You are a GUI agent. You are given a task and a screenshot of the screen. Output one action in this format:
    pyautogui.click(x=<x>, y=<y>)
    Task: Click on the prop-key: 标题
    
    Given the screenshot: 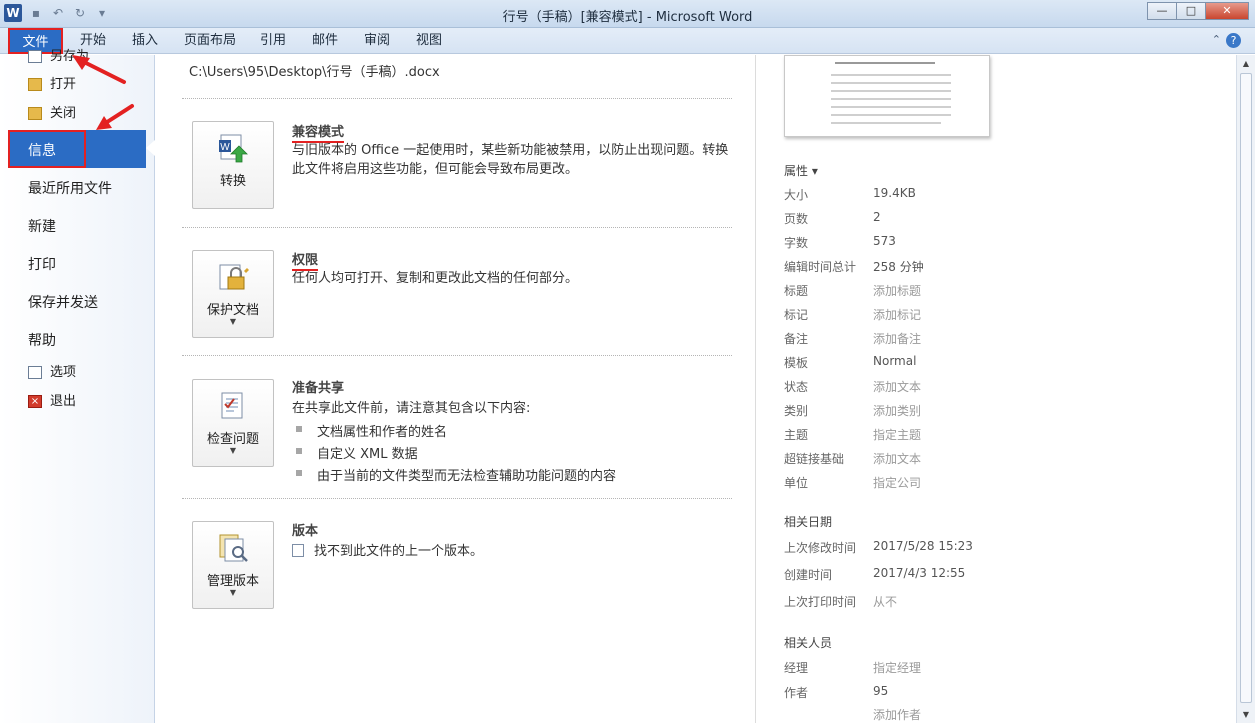 What is the action you would take?
    pyautogui.click(x=796, y=291)
    